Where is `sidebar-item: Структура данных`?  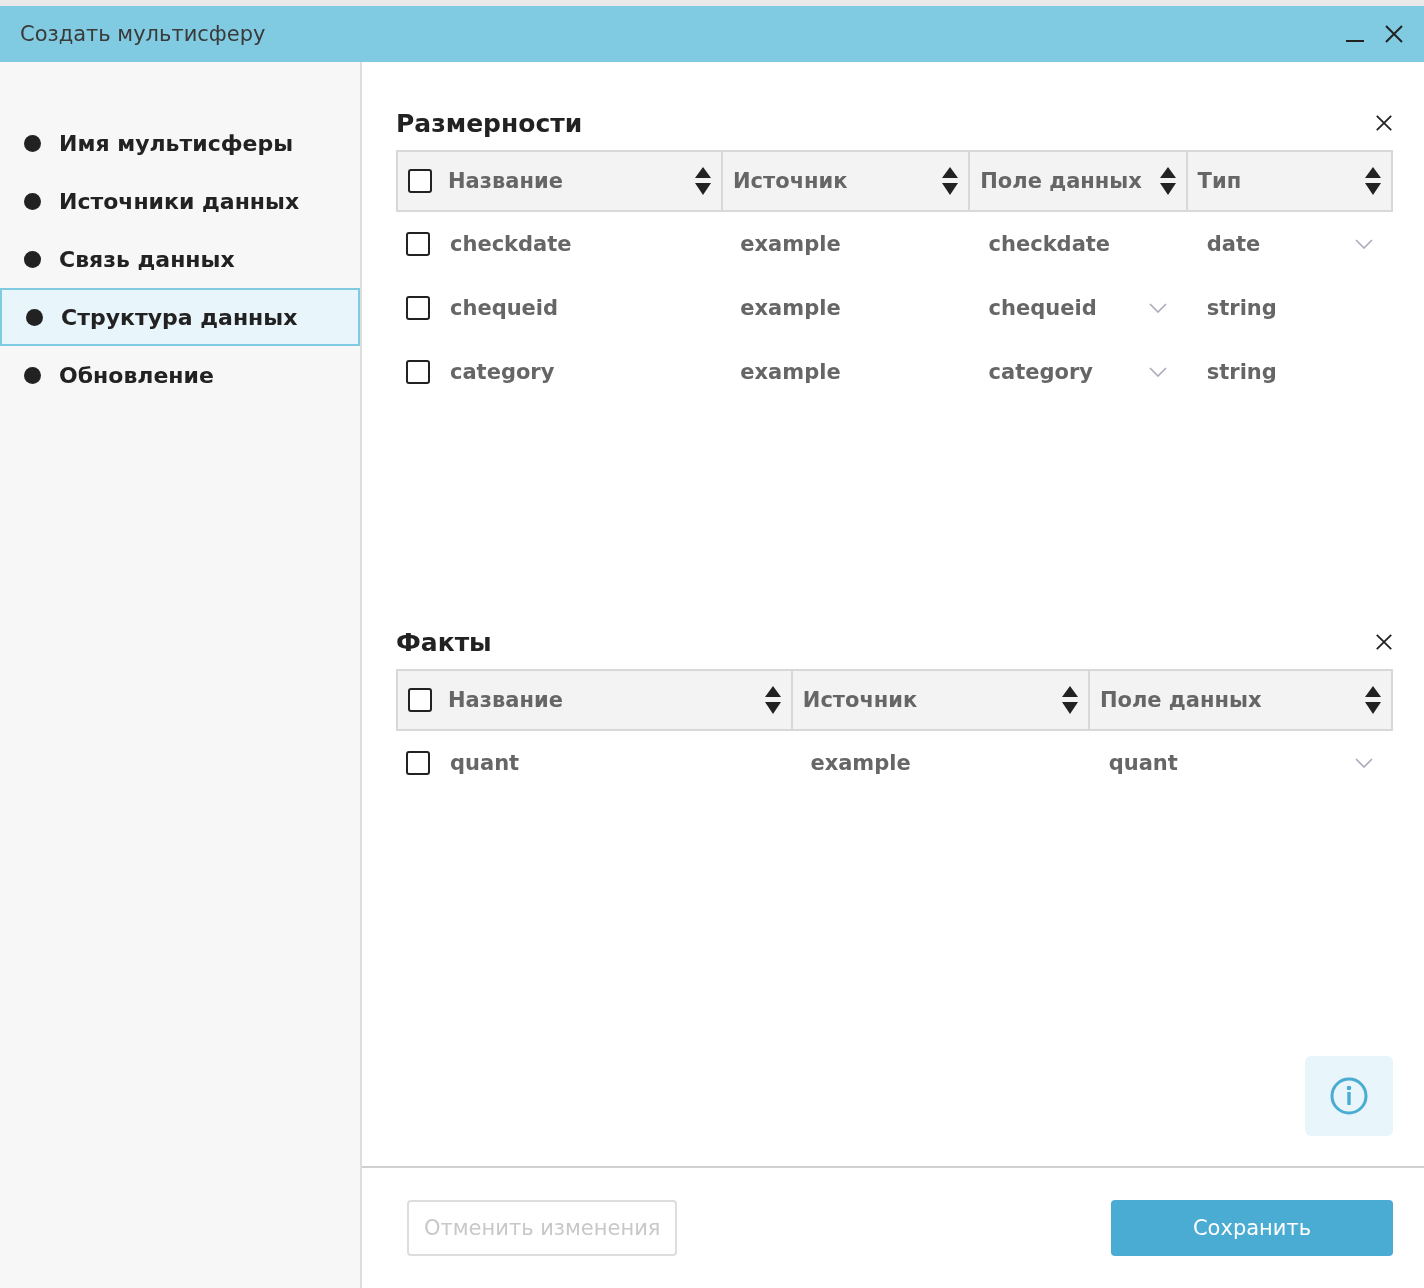
sidebar-item: Структура данных is located at coordinates (180, 317).